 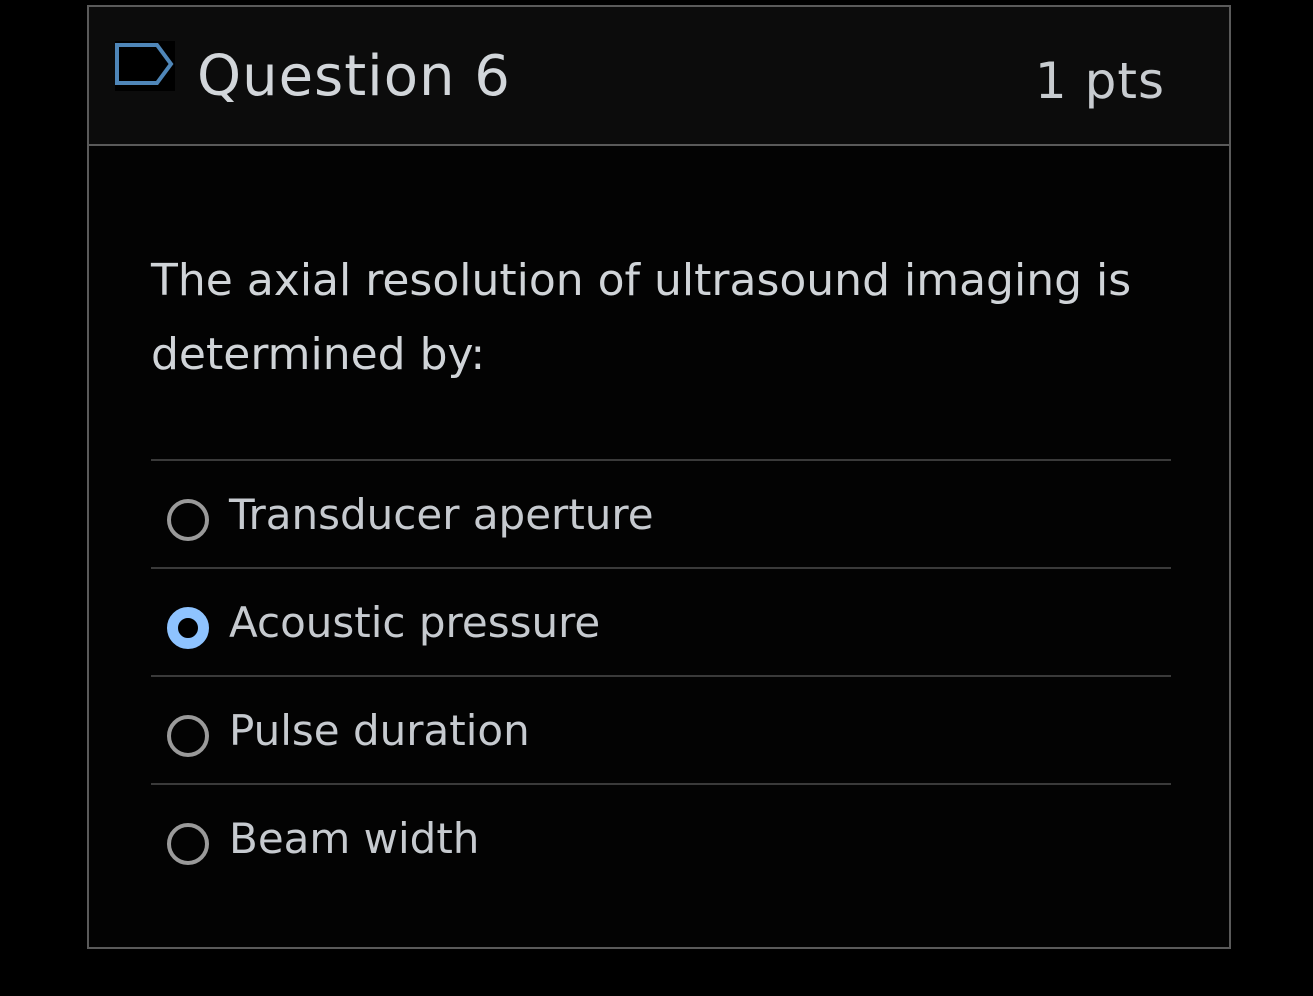 What do you see at coordinates (188, 628) in the screenshot?
I see `radio-button-selected` at bounding box center [188, 628].